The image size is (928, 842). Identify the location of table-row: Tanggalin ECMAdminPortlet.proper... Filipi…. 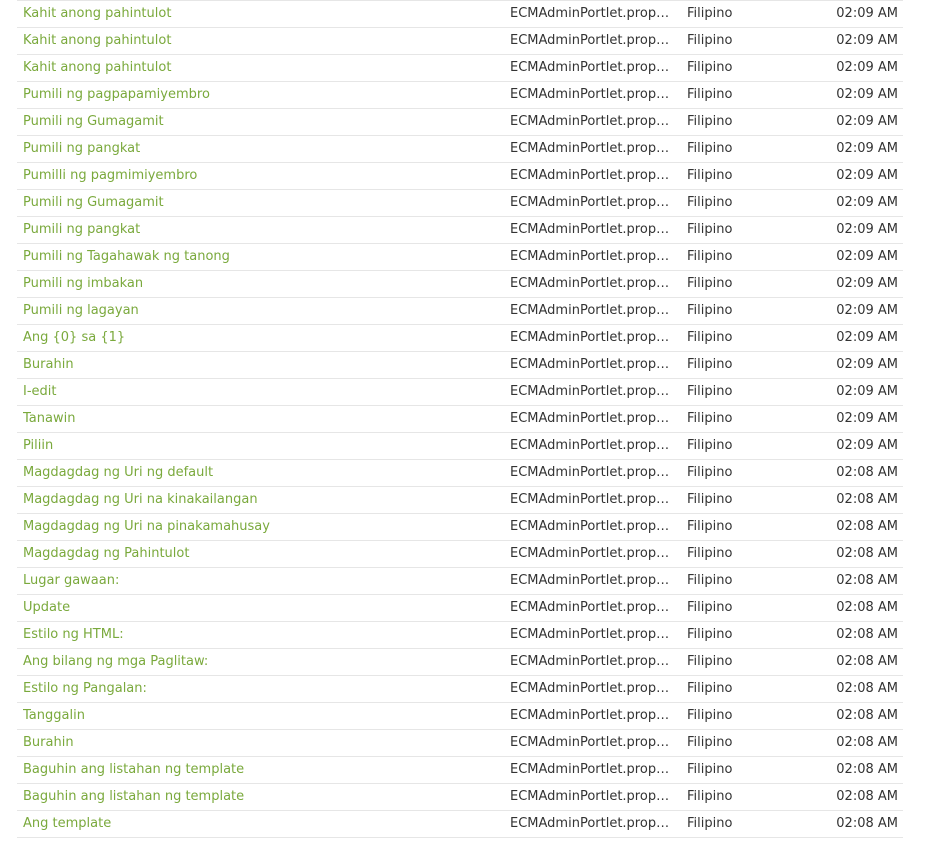
(460, 716).